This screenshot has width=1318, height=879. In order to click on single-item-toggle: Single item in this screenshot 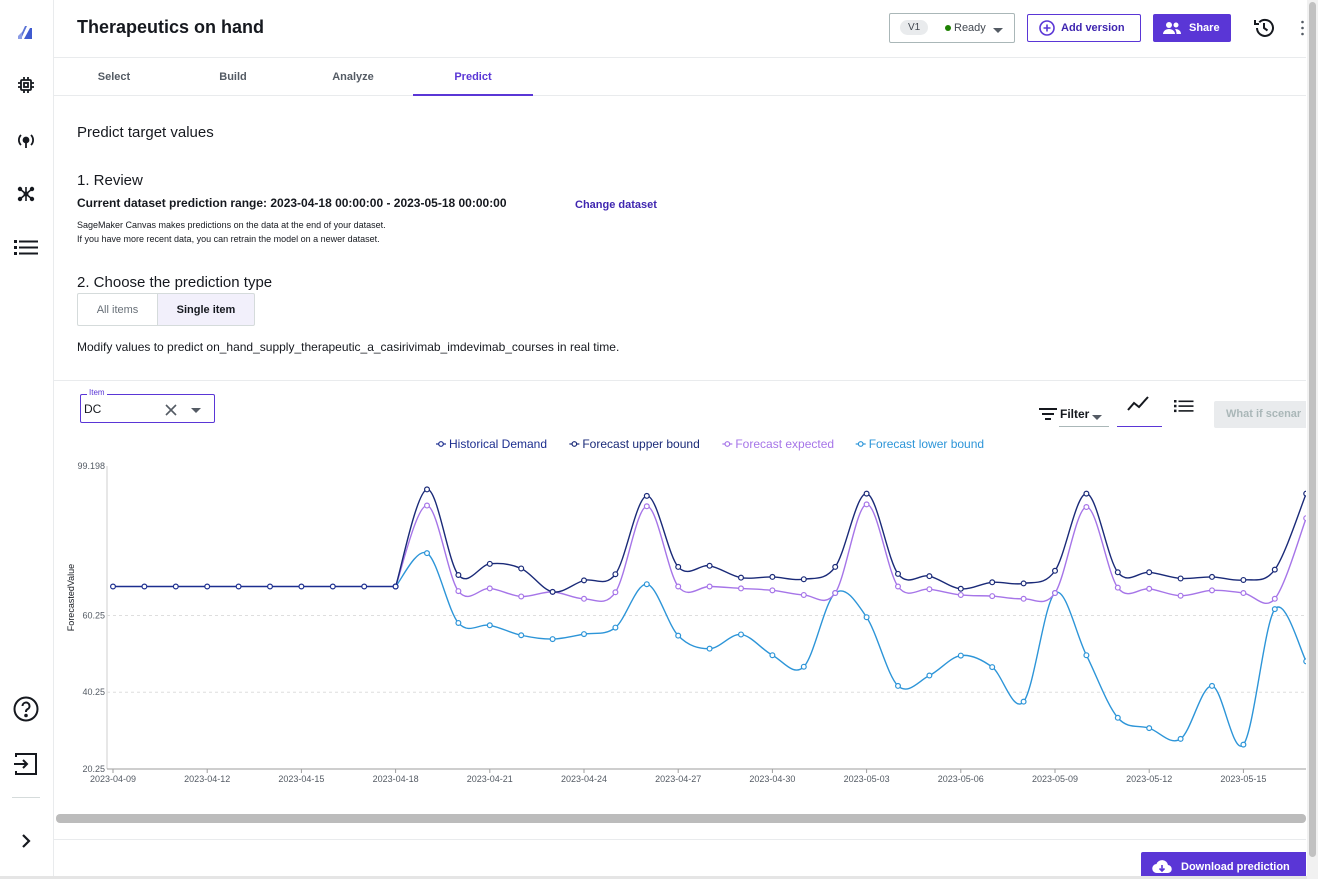, I will do `click(206, 309)`.